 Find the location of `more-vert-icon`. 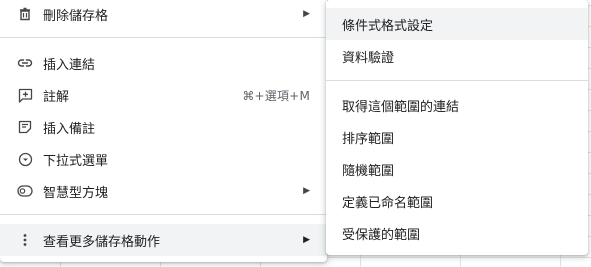

more-vert-icon is located at coordinates (25, 240).